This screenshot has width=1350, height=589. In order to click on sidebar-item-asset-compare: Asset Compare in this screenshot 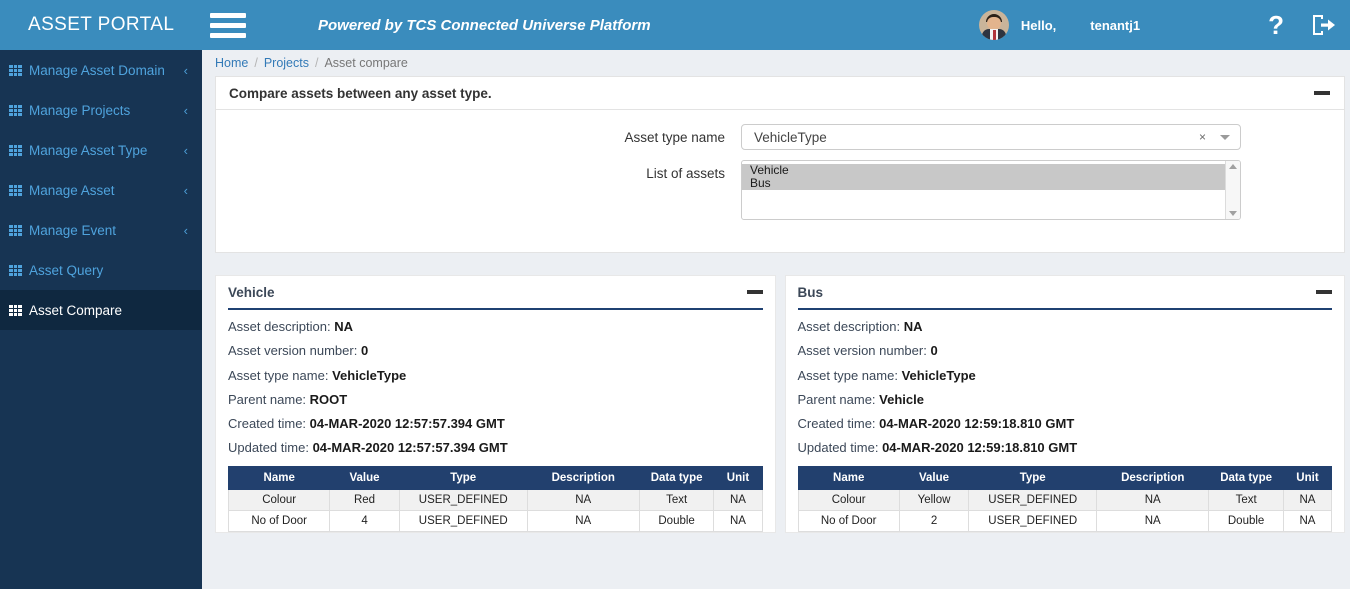, I will do `click(101, 310)`.